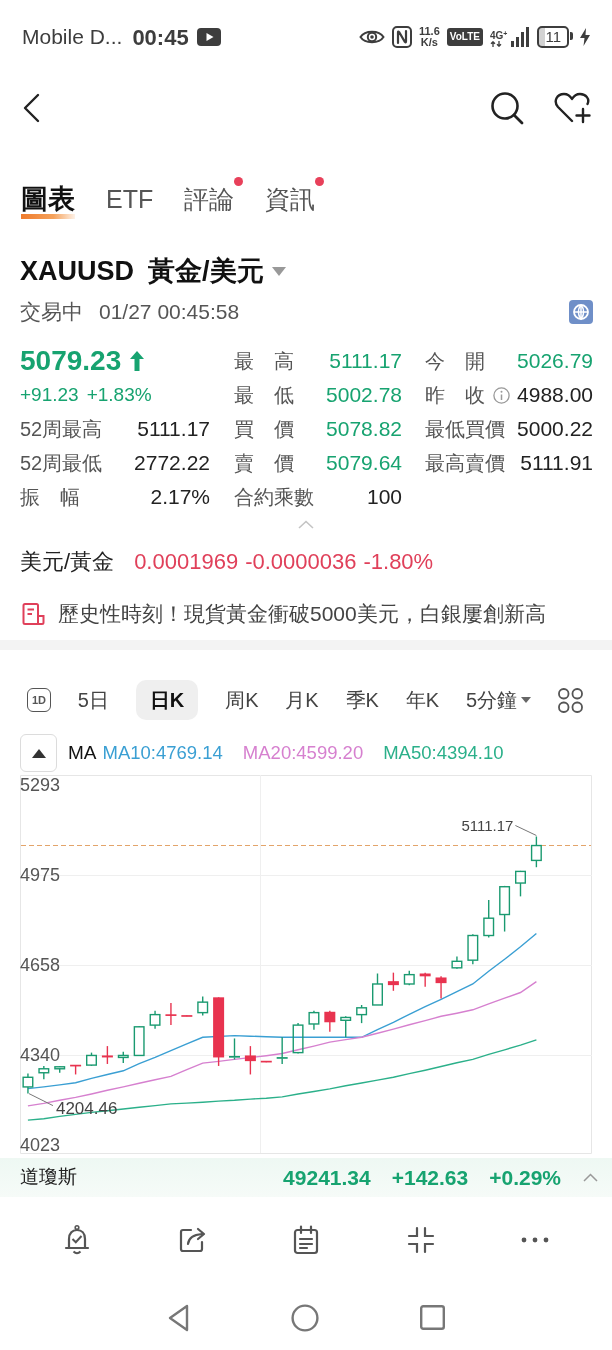 The image size is (612, 1350). I want to click on period-dropdown: 5分鐘, so click(498, 700).